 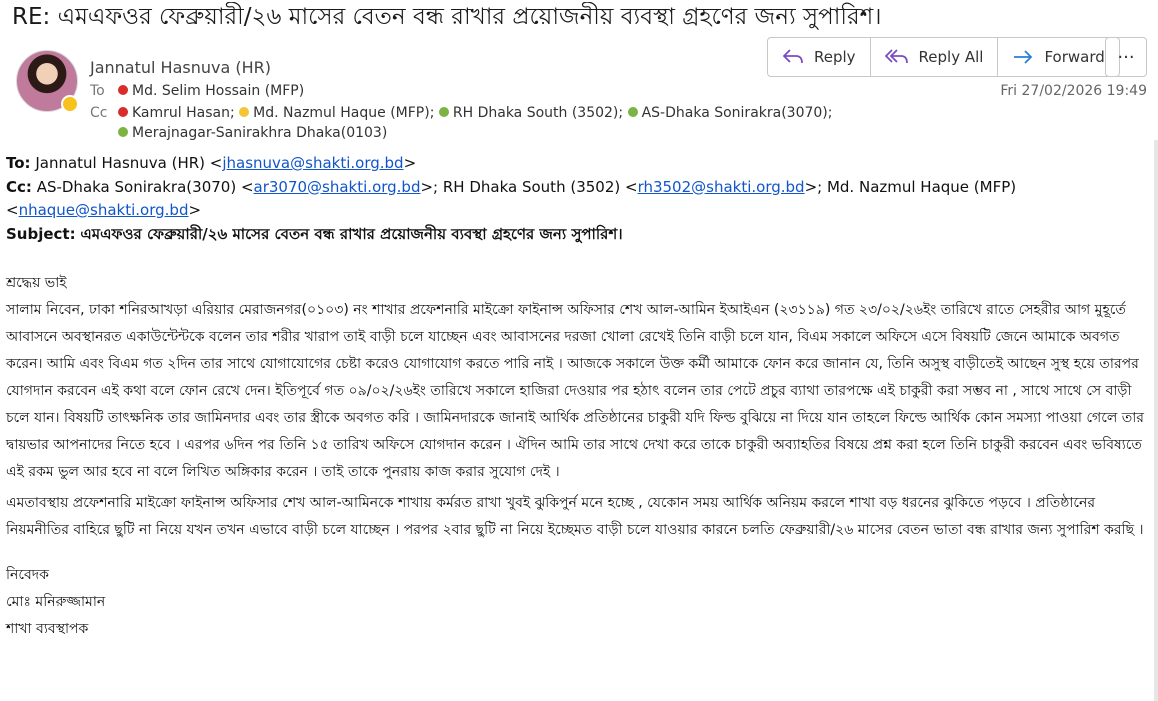 I want to click on to-label: To, so click(x=97, y=91).